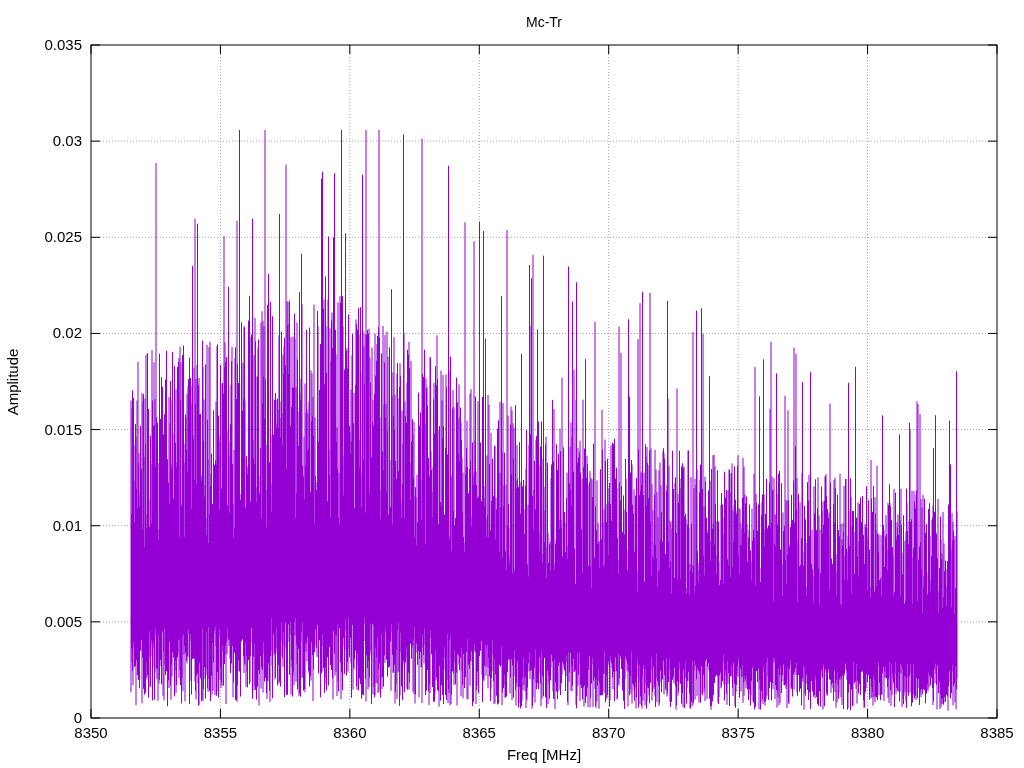 Image resolution: width=1024 pixels, height=768 pixels. Describe the element at coordinates (479, 732) in the screenshot. I see `tick-label: 8365` at that location.